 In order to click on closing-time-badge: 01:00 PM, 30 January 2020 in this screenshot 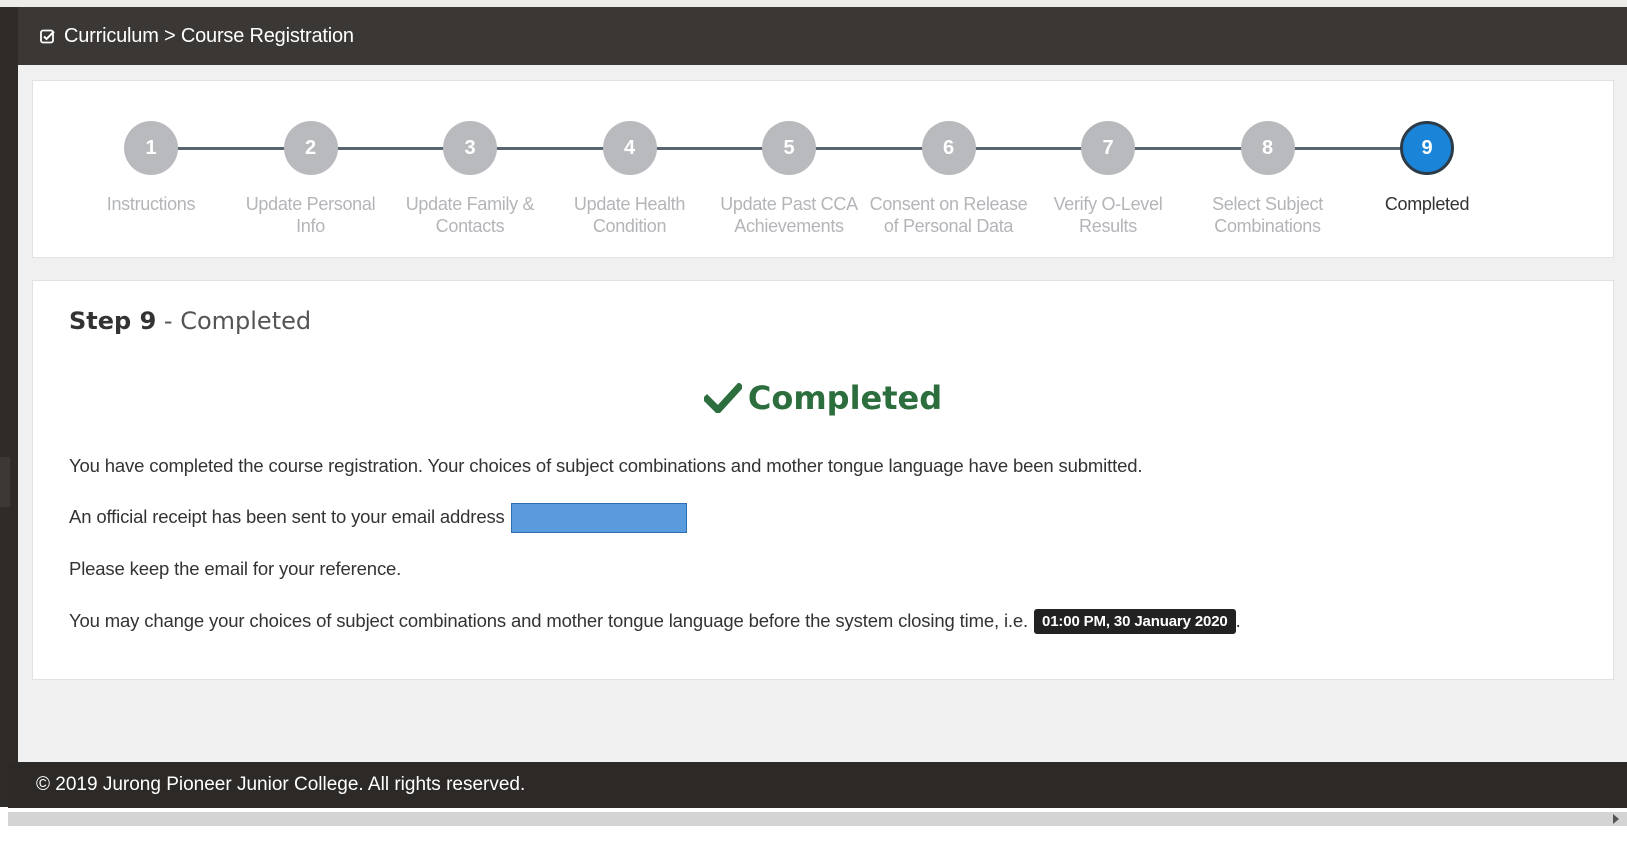, I will do `click(1135, 621)`.